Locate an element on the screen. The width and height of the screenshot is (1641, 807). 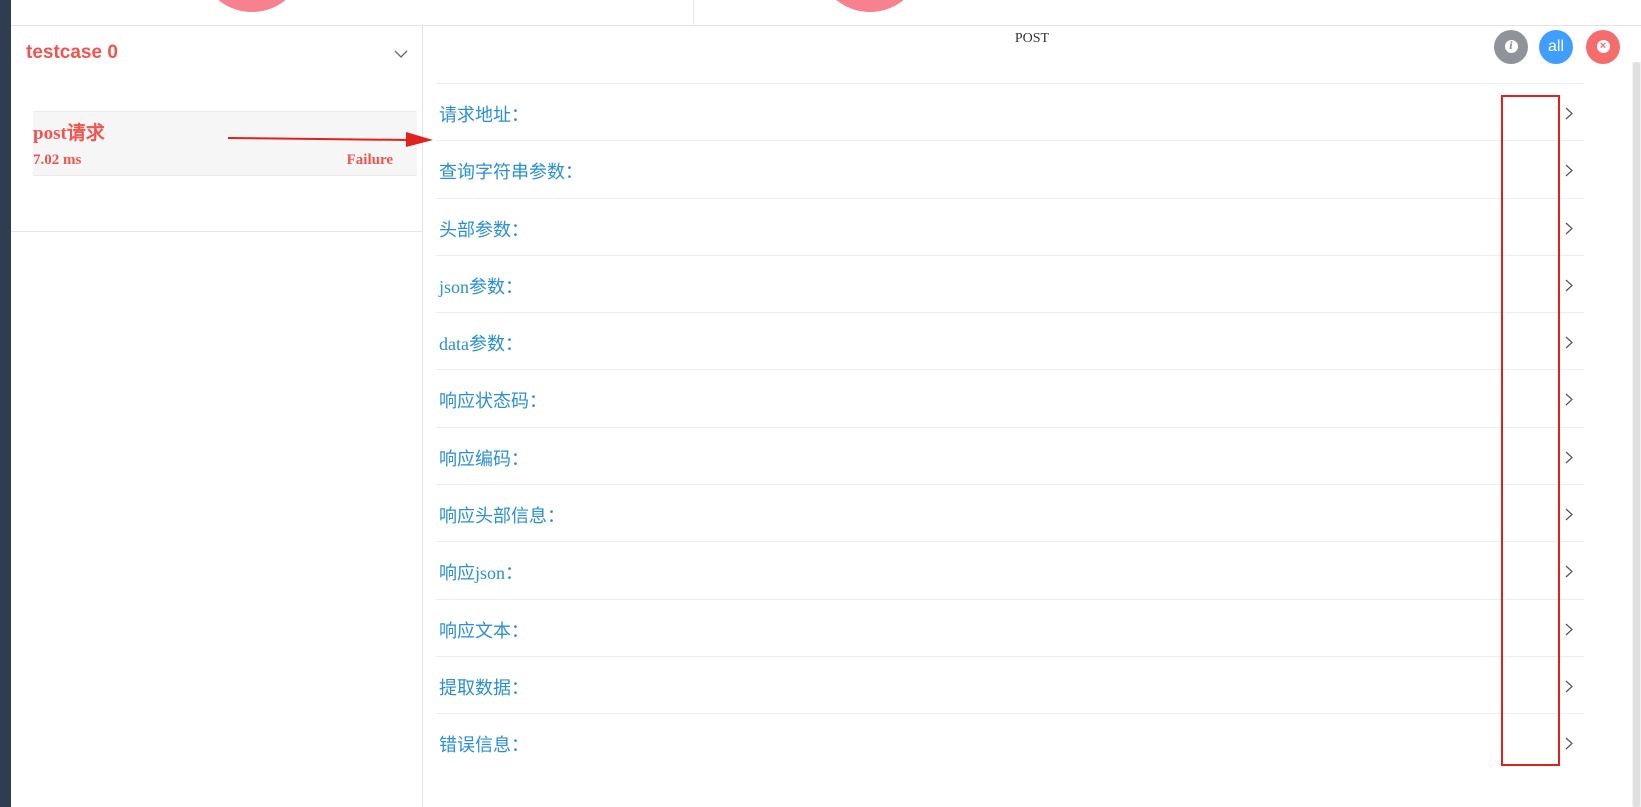
section-response-encoding: 响应编码： is located at coordinates (1010, 455).